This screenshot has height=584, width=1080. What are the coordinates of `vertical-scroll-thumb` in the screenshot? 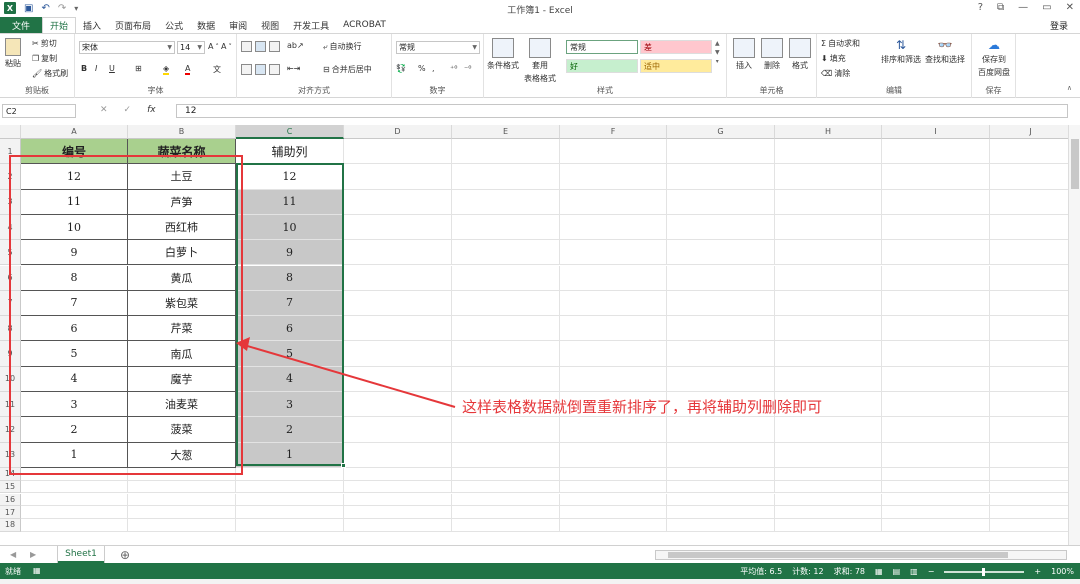 It's located at (1075, 164).